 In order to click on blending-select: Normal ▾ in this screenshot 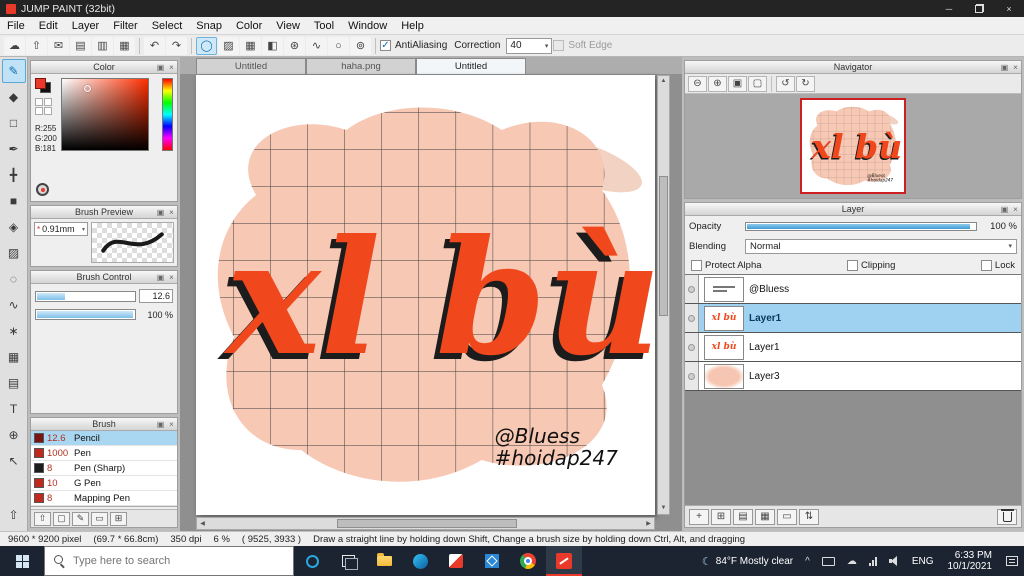, I will do `click(881, 246)`.